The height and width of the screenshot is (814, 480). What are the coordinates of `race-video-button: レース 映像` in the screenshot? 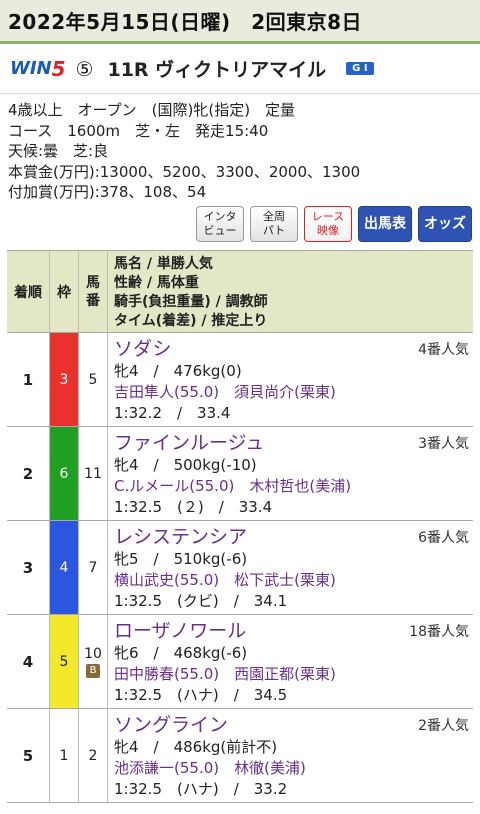 It's located at (328, 224).